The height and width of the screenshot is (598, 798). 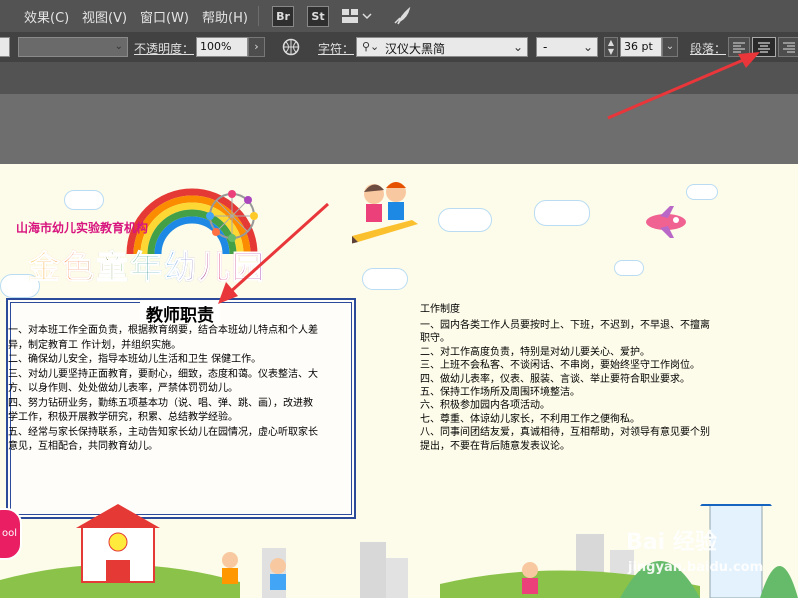 I want to click on font-size-input: 36 pt, so click(x=641, y=47).